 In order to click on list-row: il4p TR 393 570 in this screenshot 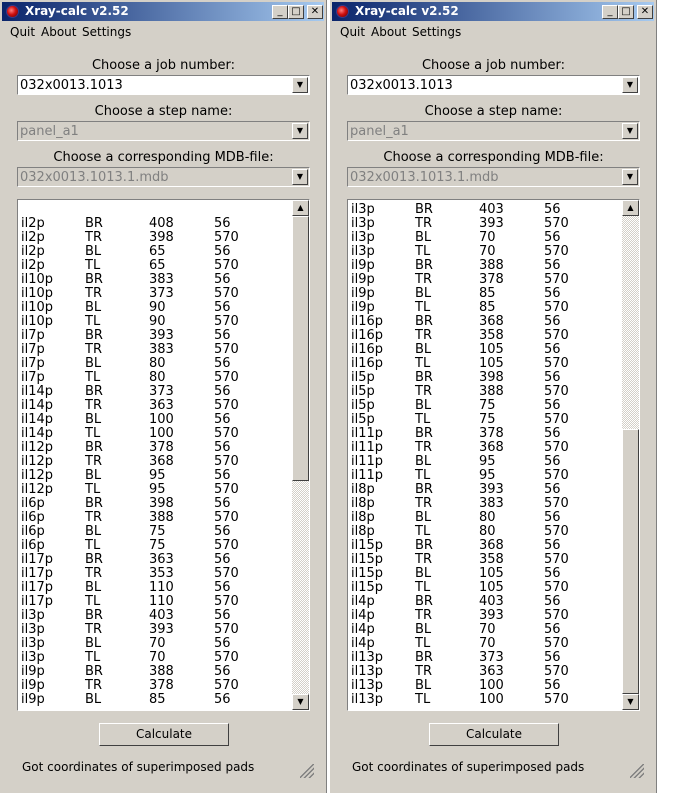, I will do `click(485, 616)`.